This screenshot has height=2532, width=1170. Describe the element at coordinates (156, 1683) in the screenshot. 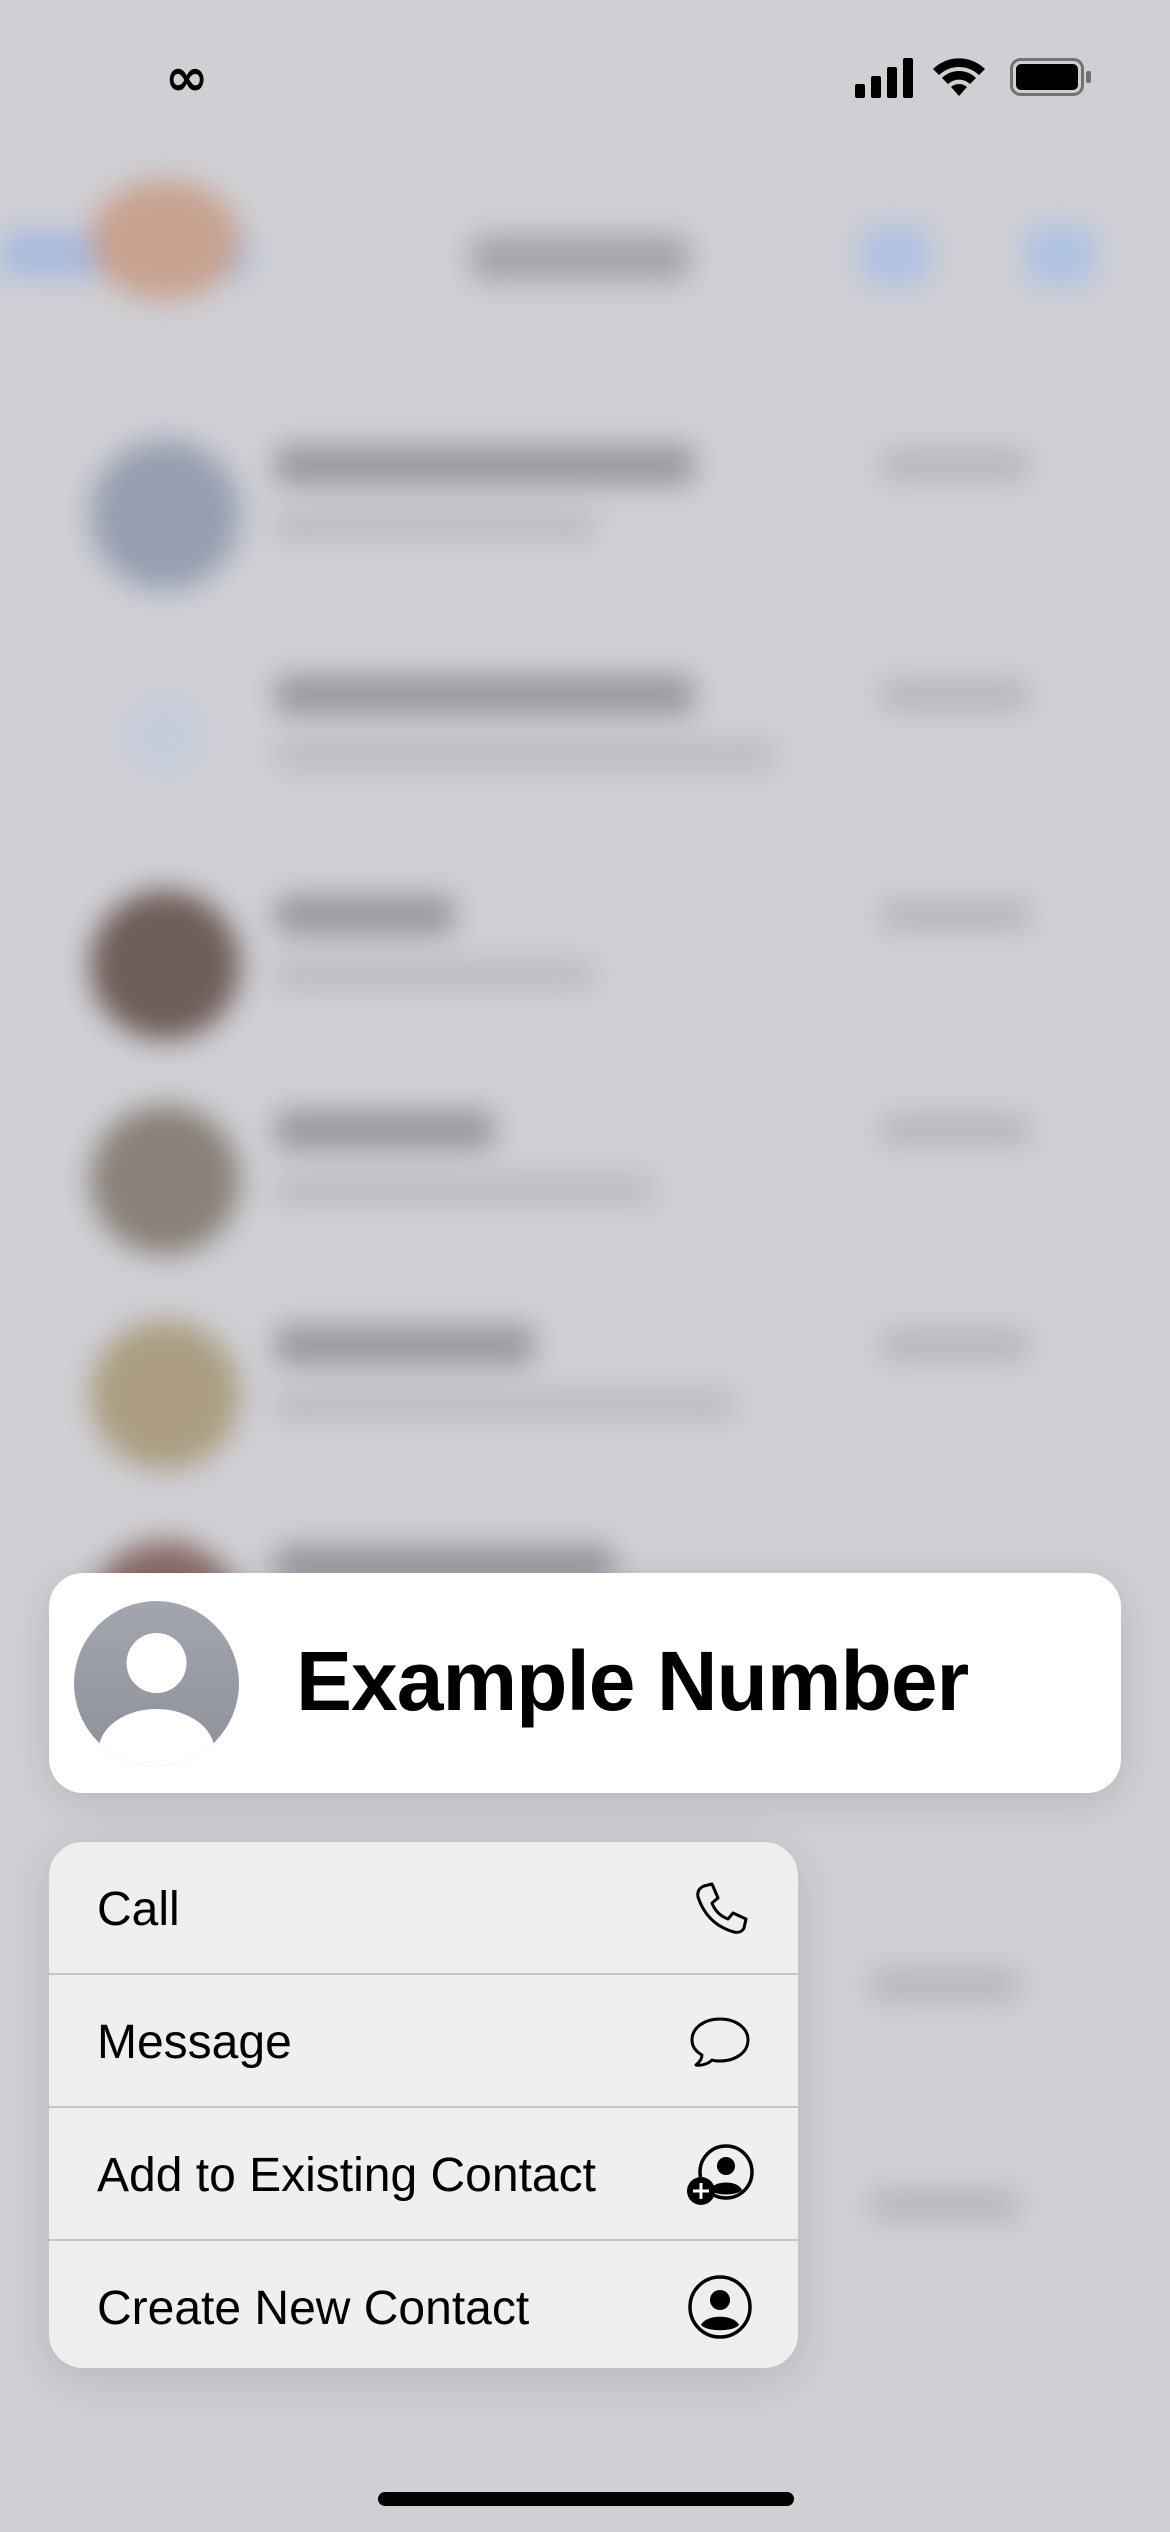

I see `person-silhouette-icon` at that location.